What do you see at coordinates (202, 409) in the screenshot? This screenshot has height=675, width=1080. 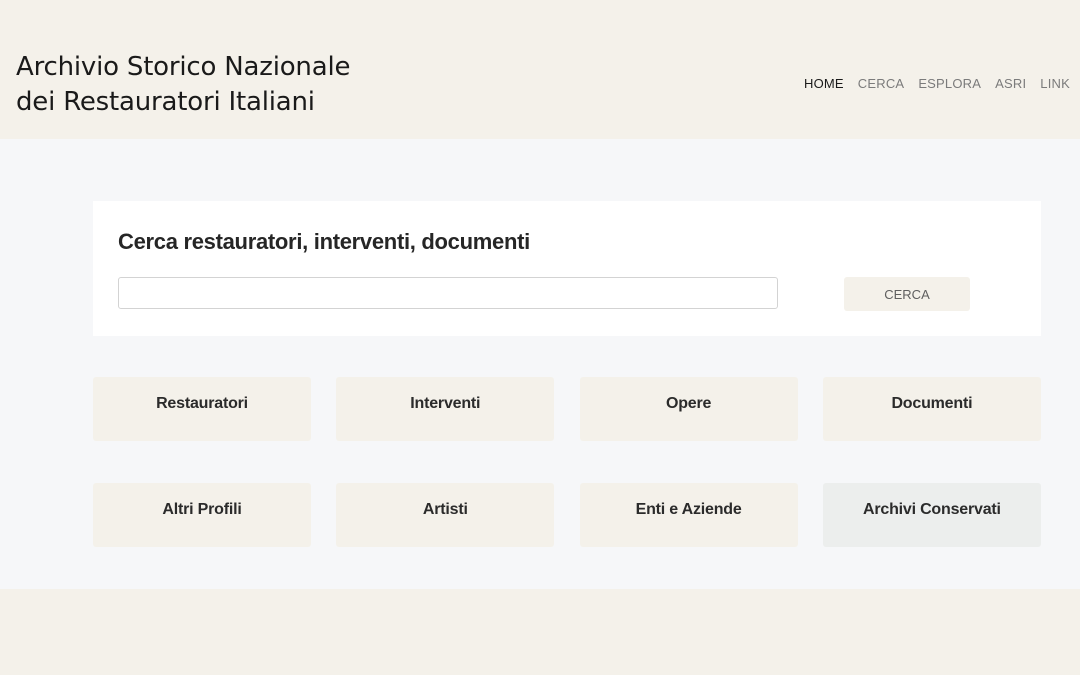 I see `tile-restauratori: Restauratori` at bounding box center [202, 409].